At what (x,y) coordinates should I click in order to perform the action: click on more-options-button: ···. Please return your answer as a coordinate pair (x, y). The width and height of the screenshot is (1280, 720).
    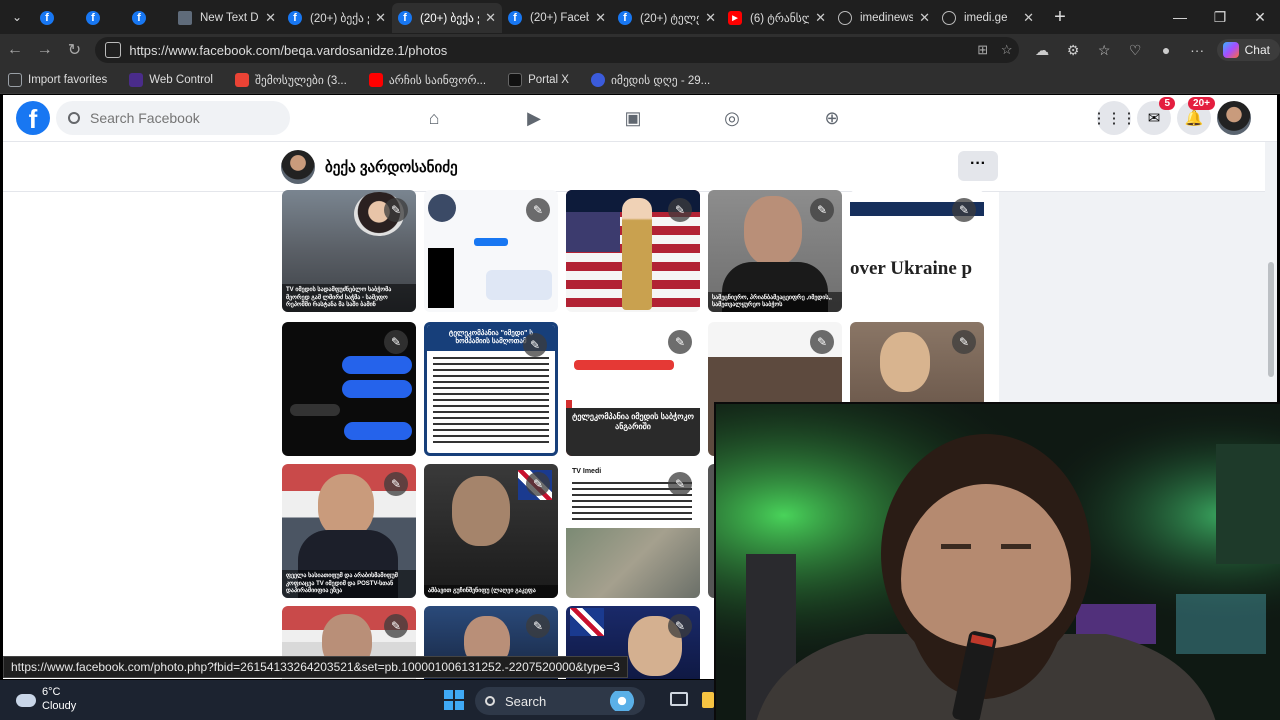
    Looking at the image, I should click on (978, 166).